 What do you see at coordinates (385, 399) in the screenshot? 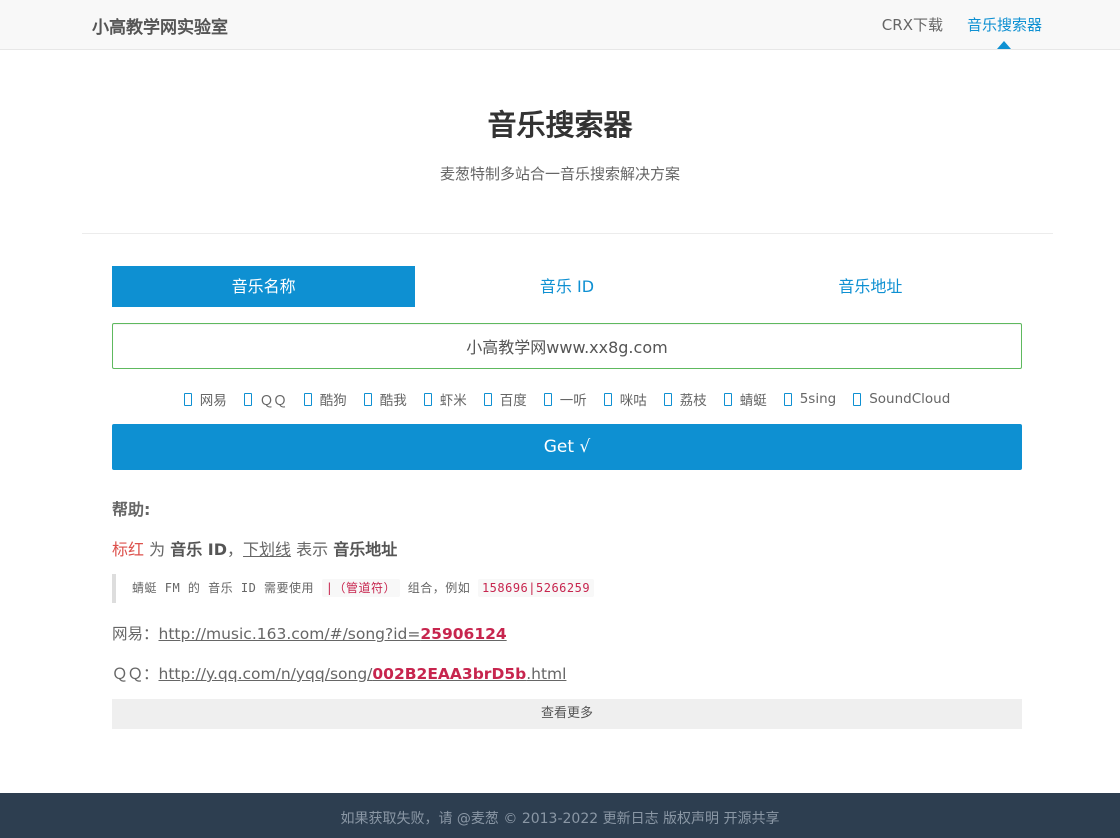
I see `site-checkbox-kuwo: 酷我` at bounding box center [385, 399].